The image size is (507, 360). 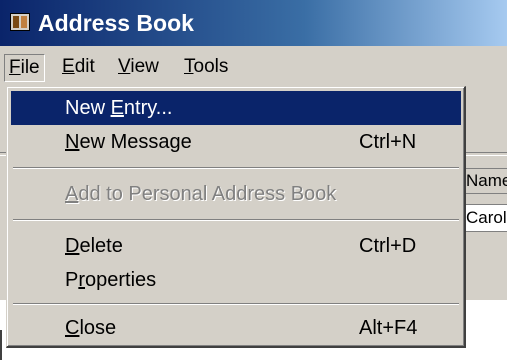 I want to click on menu-file: File, so click(x=24, y=68).